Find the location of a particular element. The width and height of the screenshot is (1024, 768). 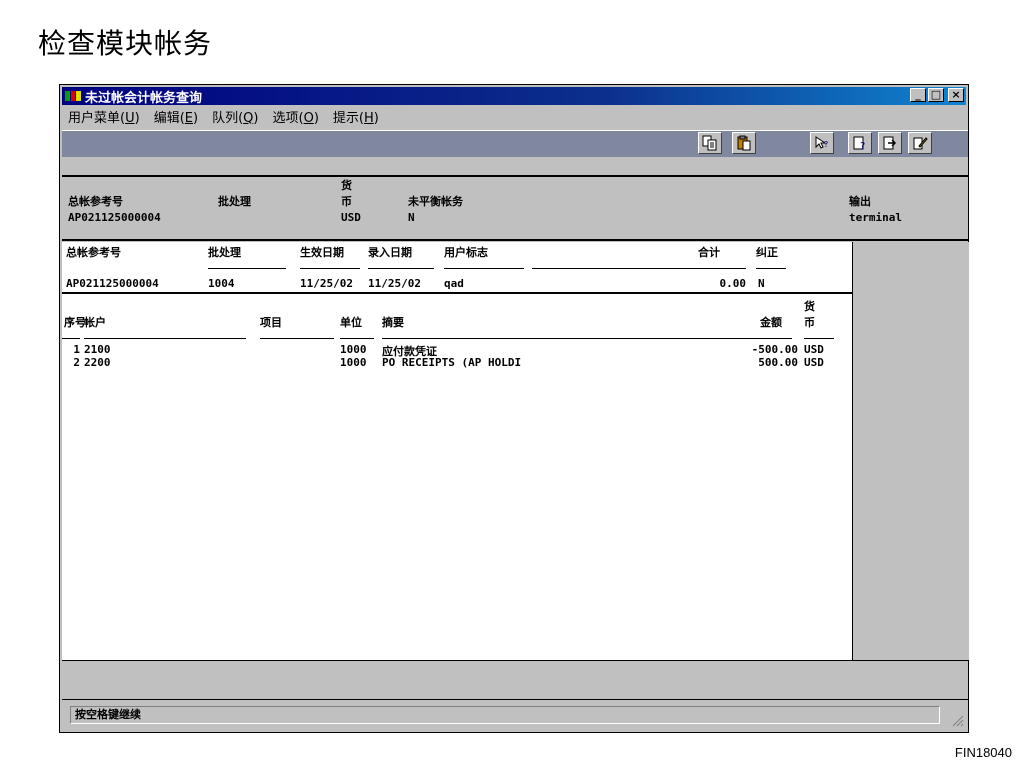

window-title: 未过帐会计帐务查询 is located at coordinates (144, 98).